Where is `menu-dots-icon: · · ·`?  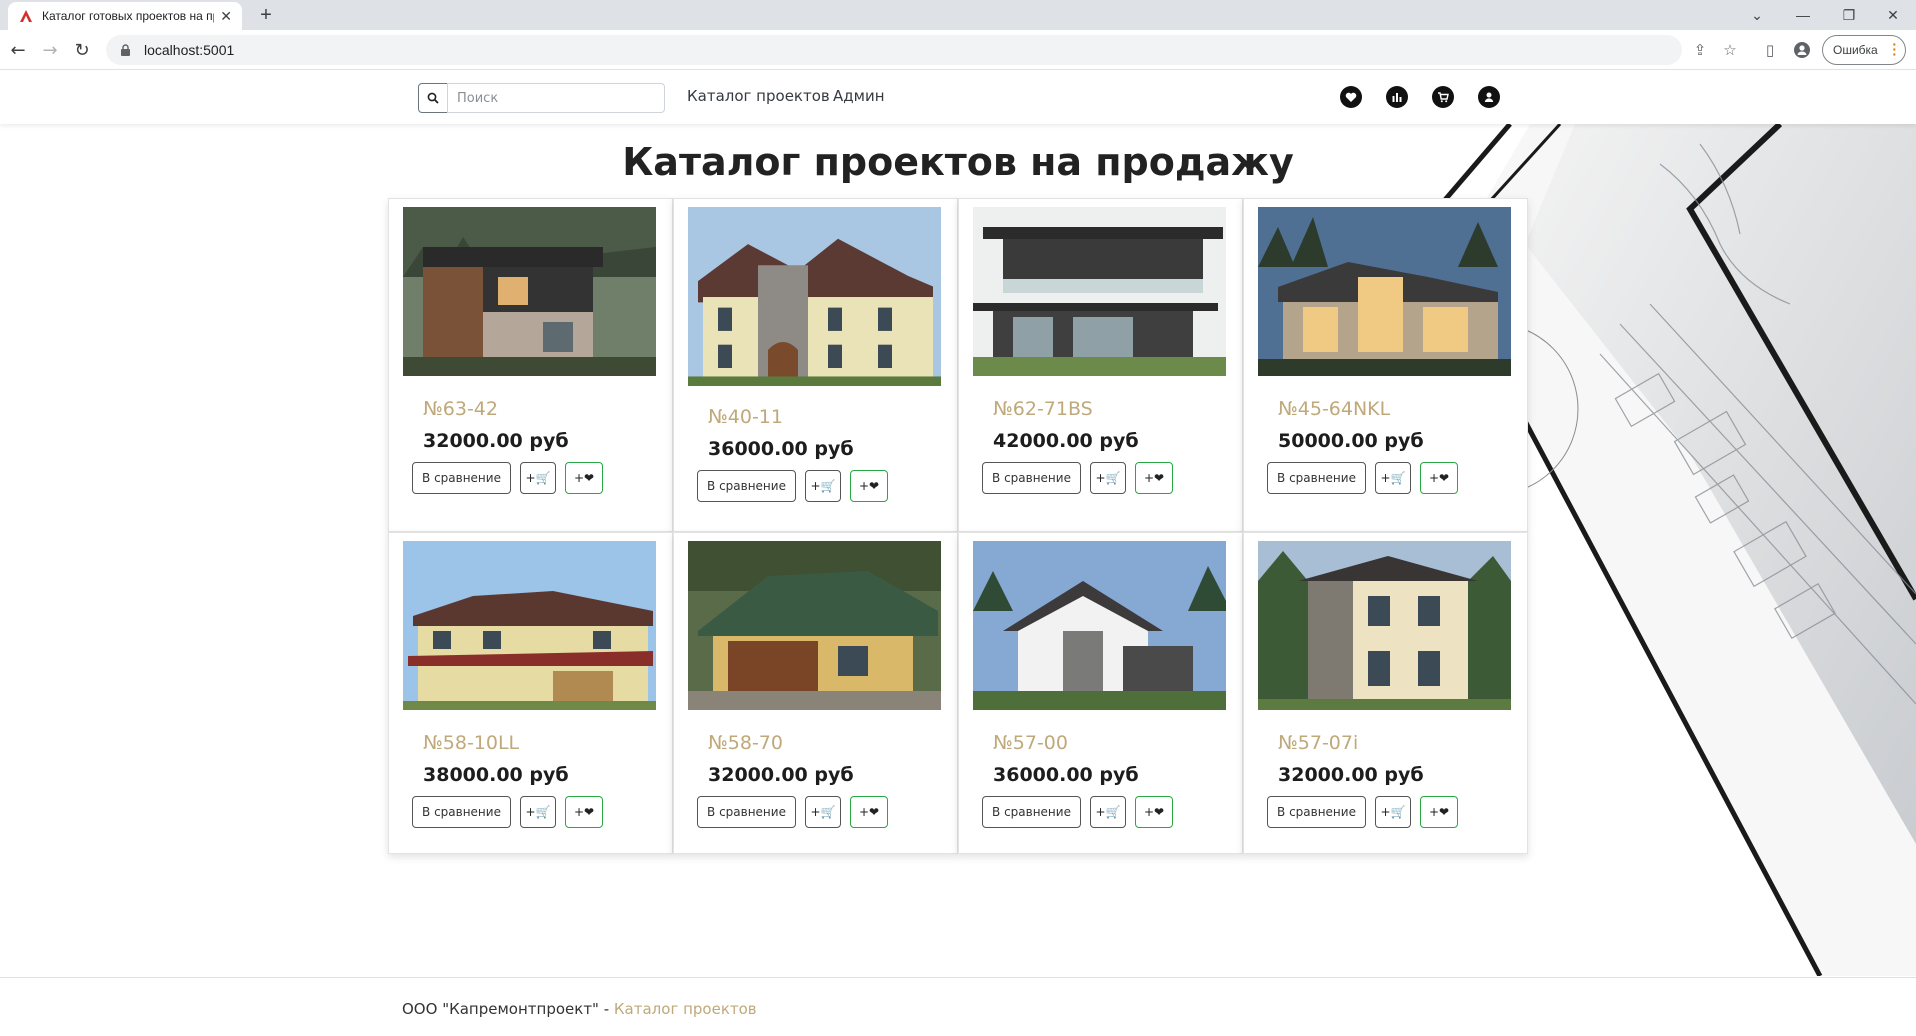
menu-dots-icon: · · · is located at coordinates (1894, 49).